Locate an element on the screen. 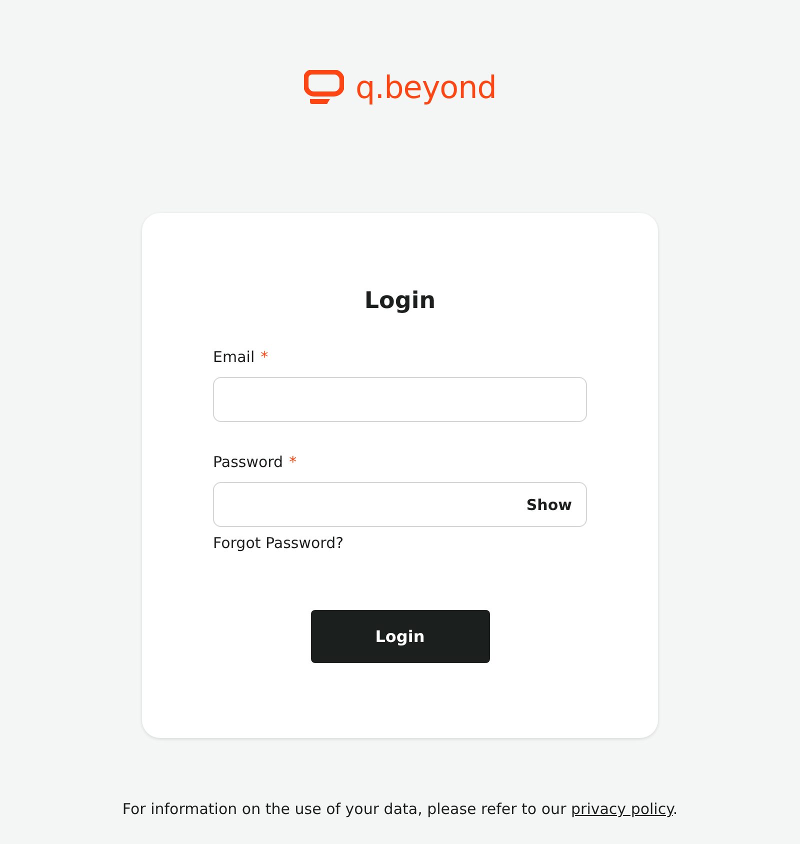 The width and height of the screenshot is (800, 844). forgot-password-link: Forgot Password? is located at coordinates (278, 543).